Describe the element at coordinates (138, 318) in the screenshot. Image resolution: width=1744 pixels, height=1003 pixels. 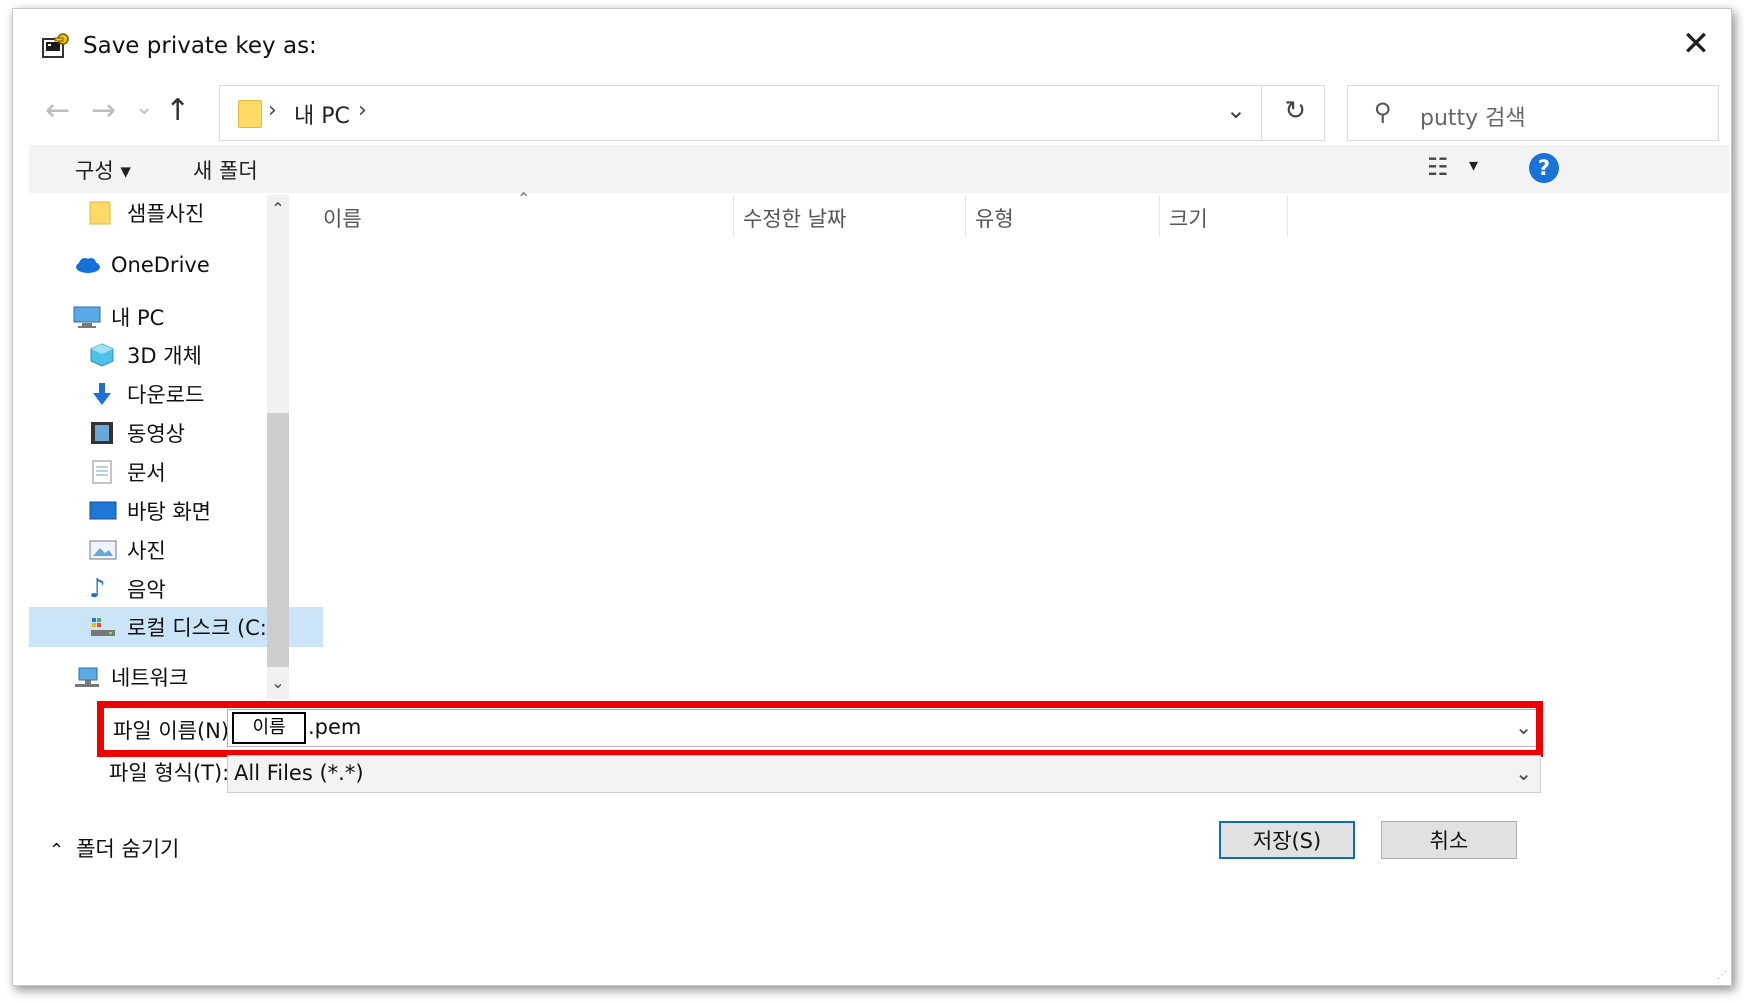
I see `nav-item-label: 내 PC` at that location.